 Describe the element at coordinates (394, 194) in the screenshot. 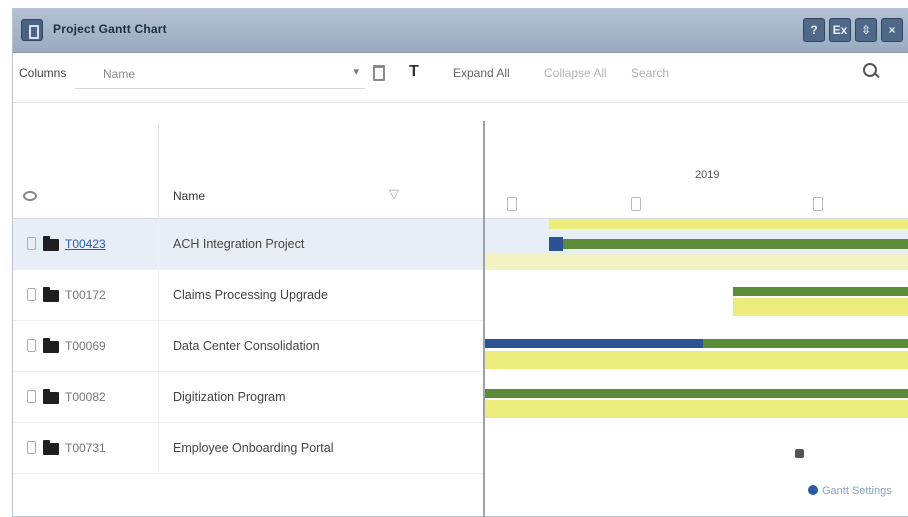

I see `column-filter-icon: ▽` at that location.